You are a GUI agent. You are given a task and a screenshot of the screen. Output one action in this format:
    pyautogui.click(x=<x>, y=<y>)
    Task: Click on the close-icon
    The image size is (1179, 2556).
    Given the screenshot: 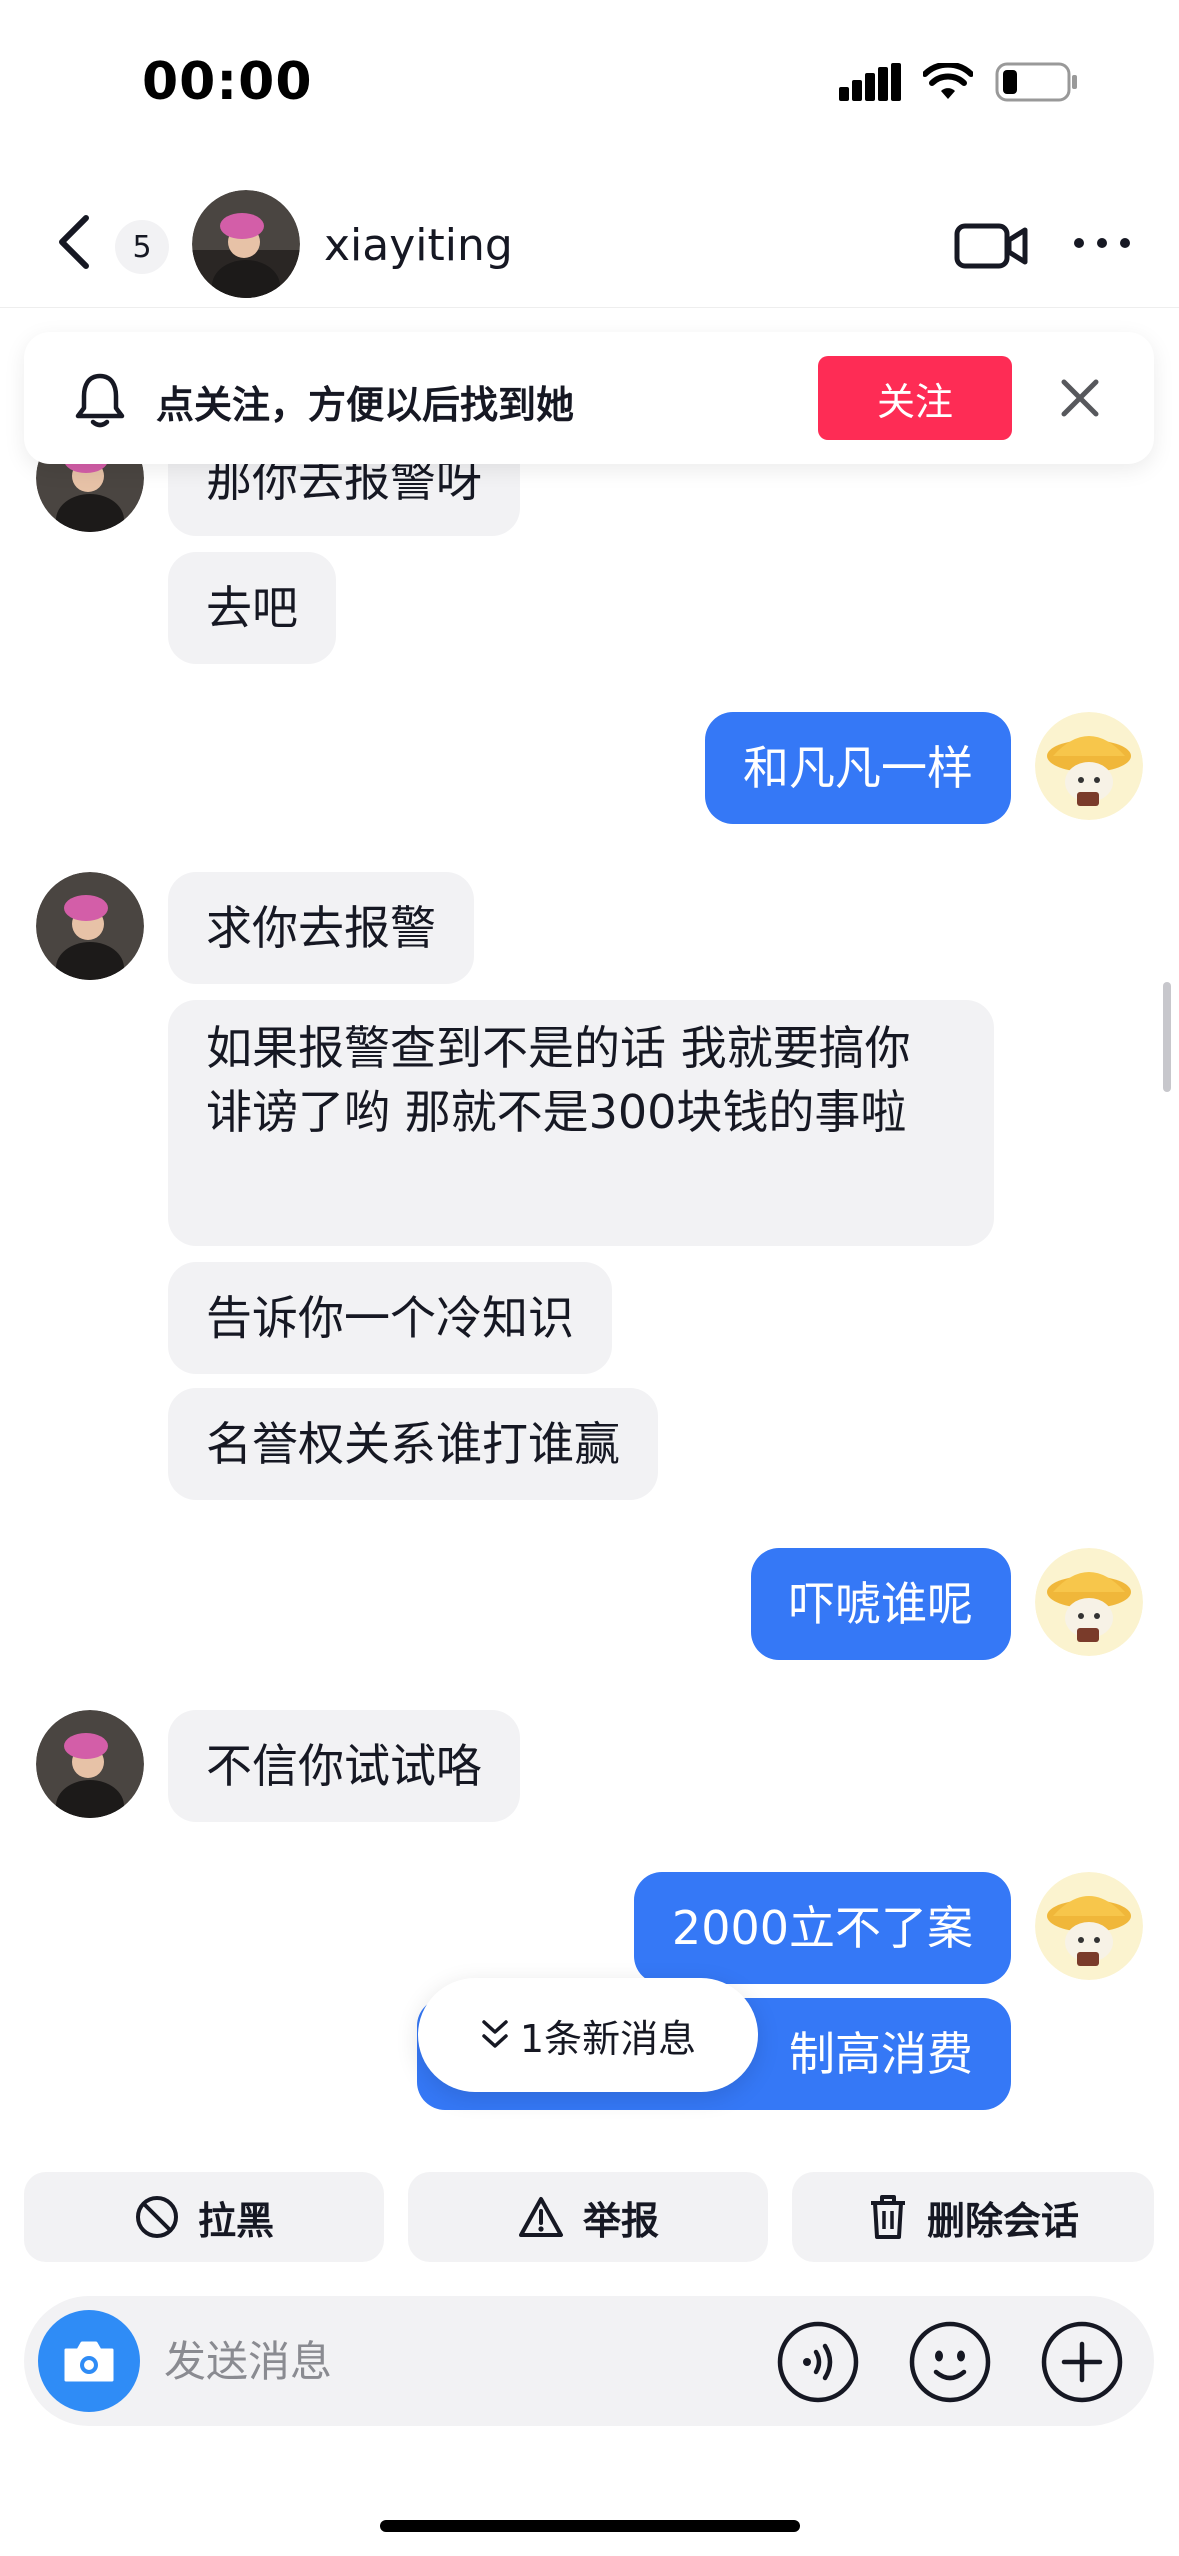 What is the action you would take?
    pyautogui.click(x=1080, y=398)
    